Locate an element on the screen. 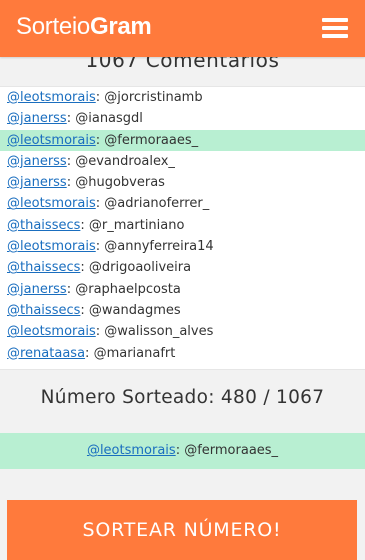 The image size is (365, 560). comment-row: @leotsmorais: @walisson_alves is located at coordinates (182, 331).